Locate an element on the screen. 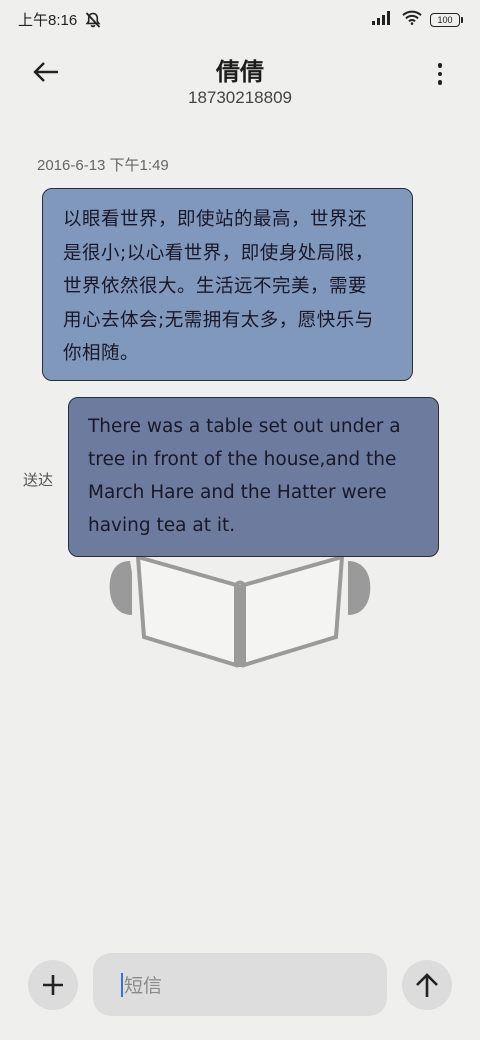 This screenshot has height=1040, width=480. message-line: 世界依然很大。生活远不完美，需要 is located at coordinates (215, 286).